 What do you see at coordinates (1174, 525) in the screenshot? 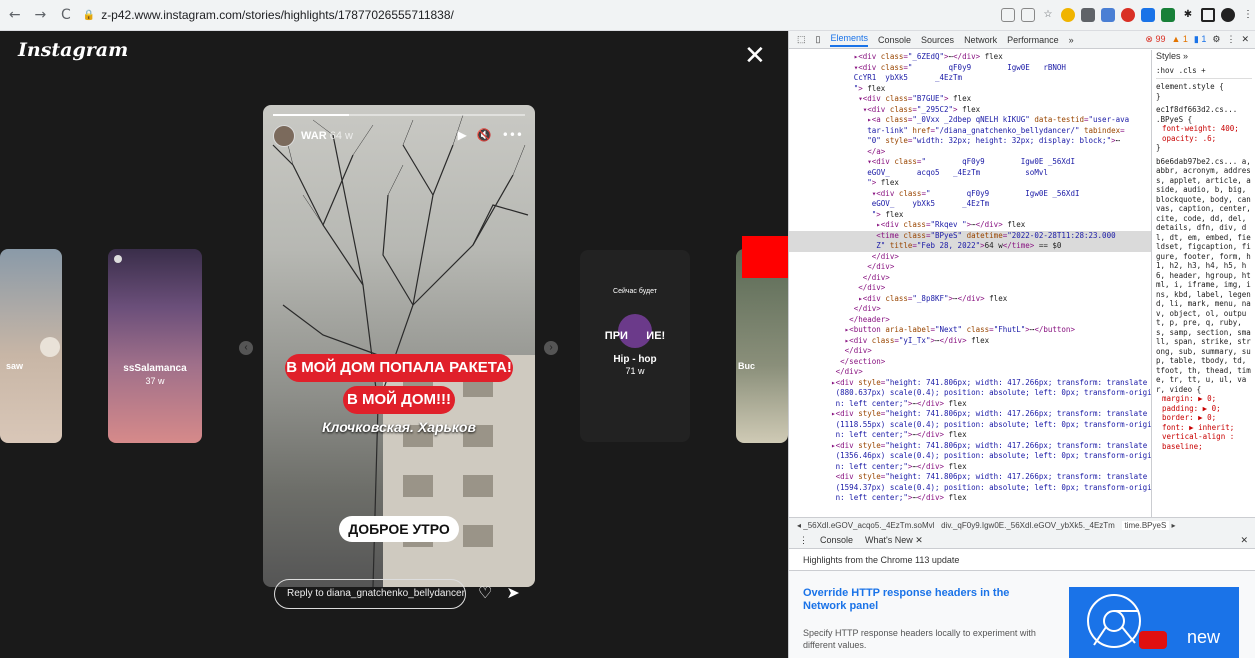
I see `breadcrumb-scroll-right: ▸` at bounding box center [1174, 525].